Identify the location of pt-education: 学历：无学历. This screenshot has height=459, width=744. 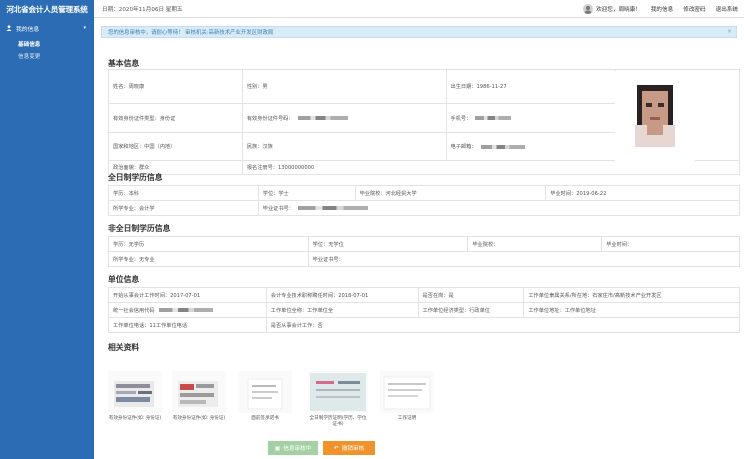
(208, 244).